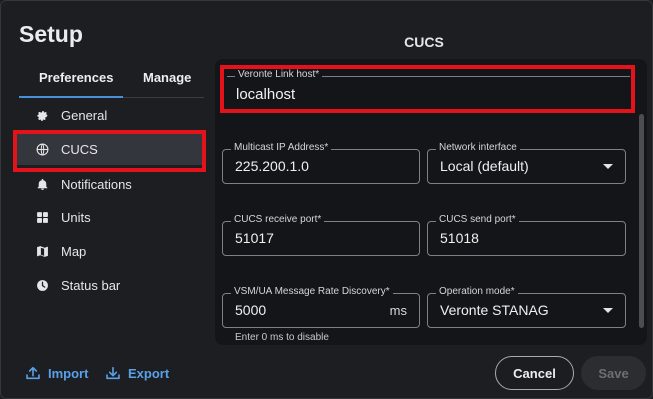  What do you see at coordinates (110, 115) in the screenshot?
I see `sidebar-item-general: General` at bounding box center [110, 115].